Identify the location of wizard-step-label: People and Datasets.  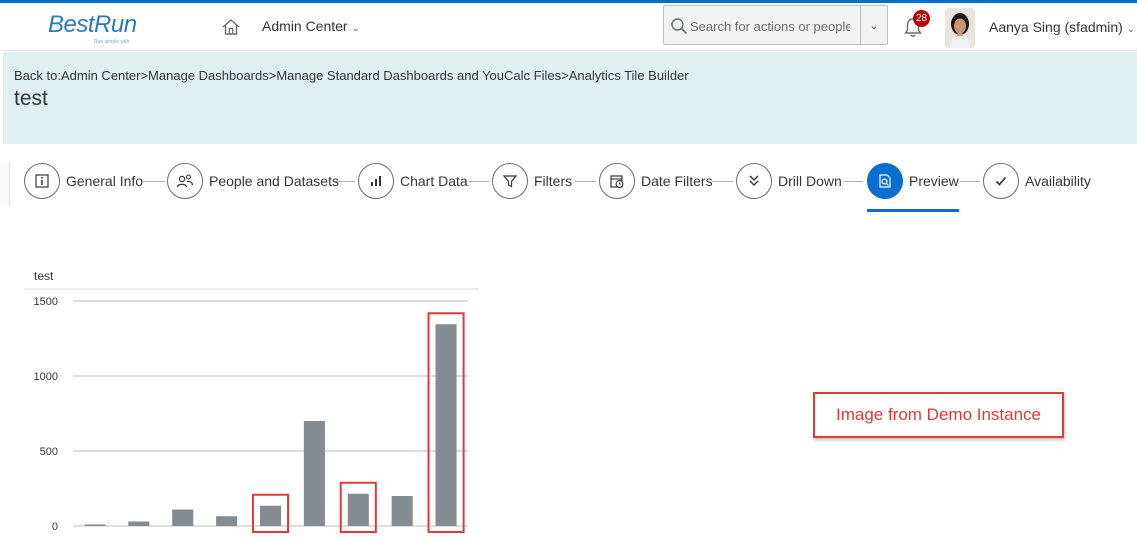
(274, 181).